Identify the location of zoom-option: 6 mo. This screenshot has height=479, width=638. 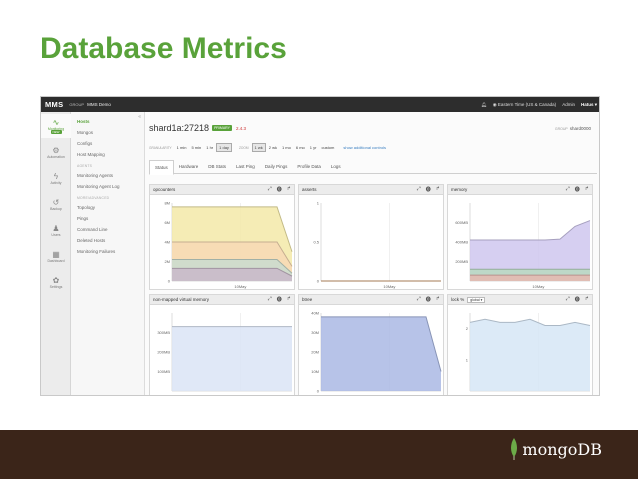
(300, 147).